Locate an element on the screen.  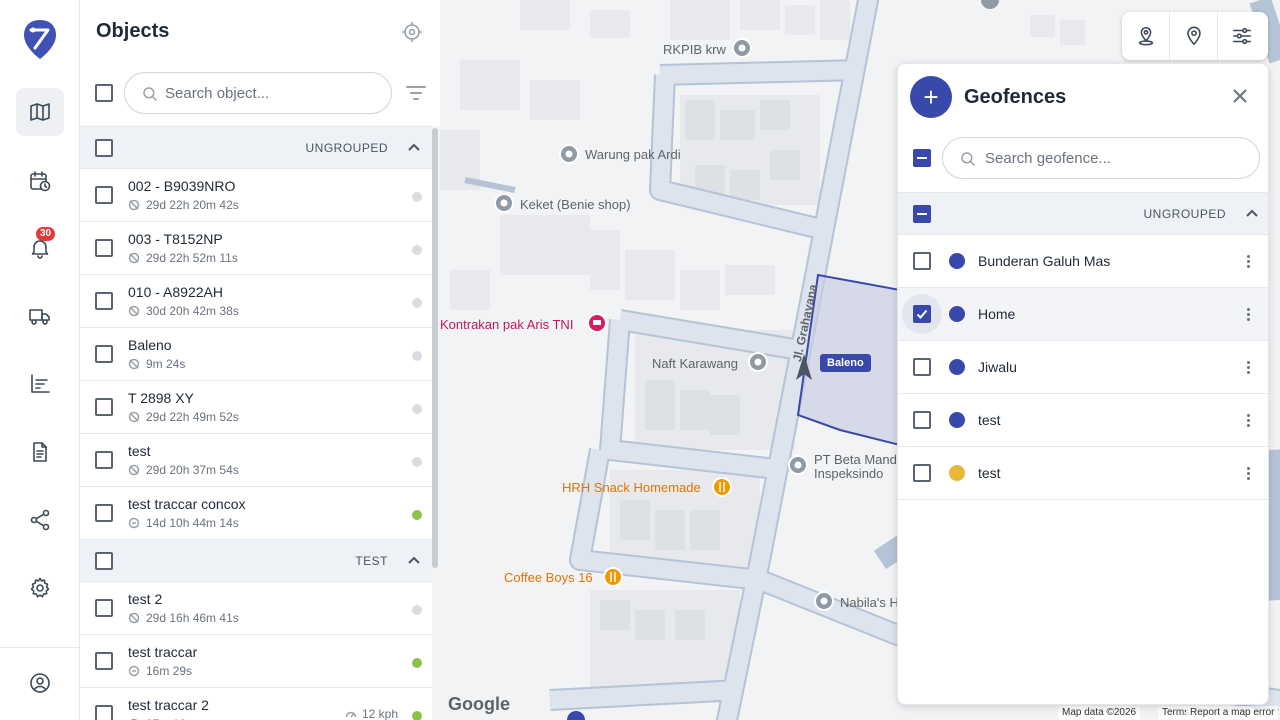
object-status: 29d 20h 37m 54s is located at coordinates (183, 470).